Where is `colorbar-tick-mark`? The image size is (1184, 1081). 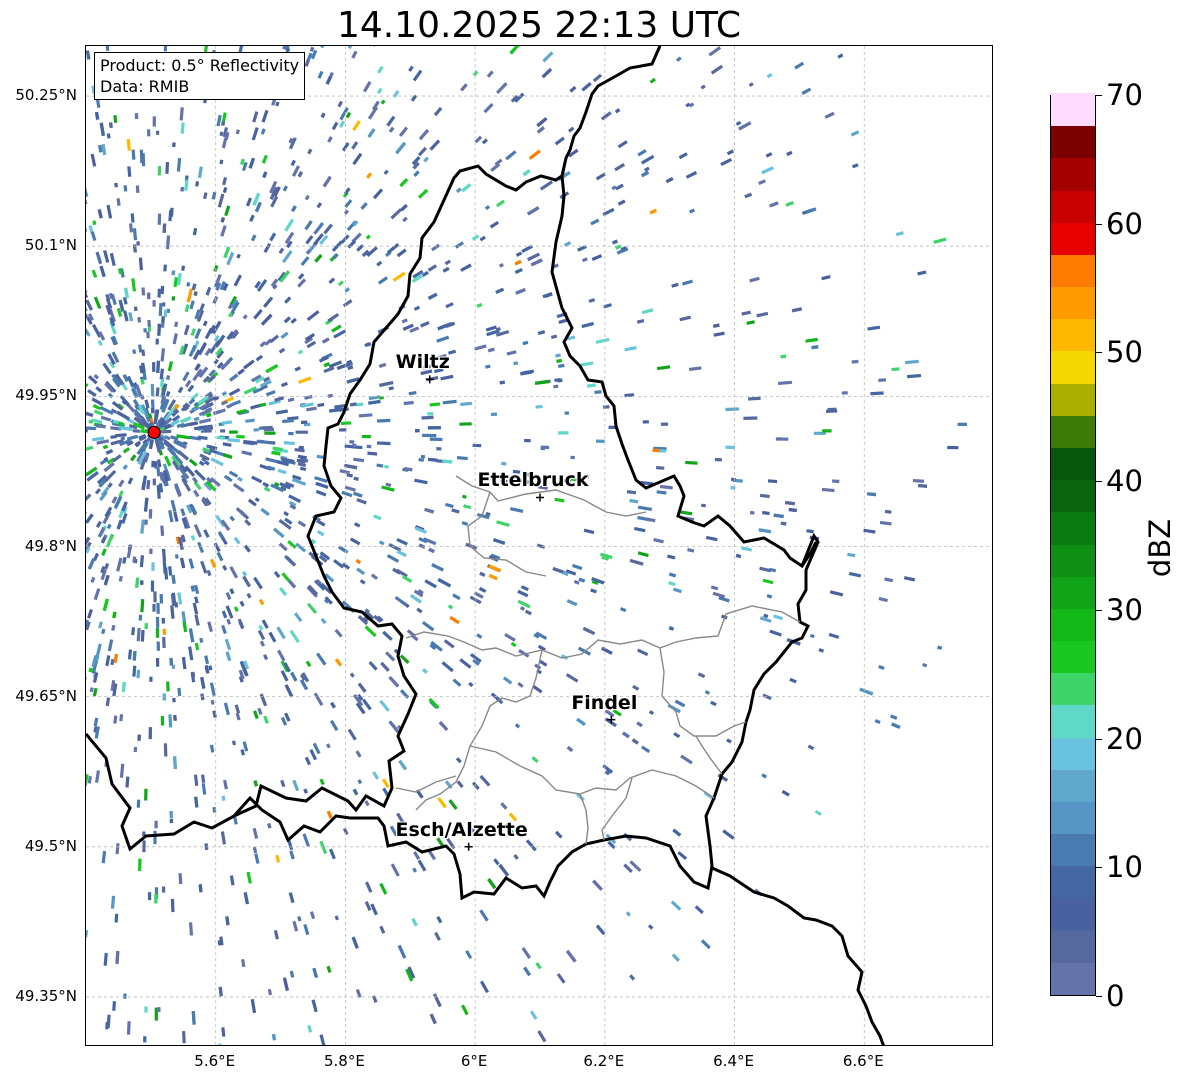 colorbar-tick-mark is located at coordinates (1099, 868).